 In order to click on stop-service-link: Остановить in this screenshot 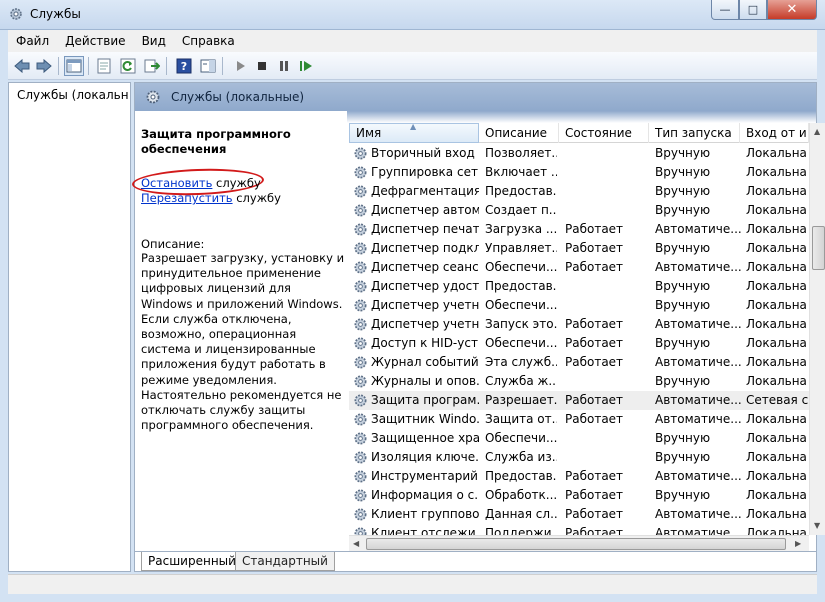, I will do `click(176, 183)`.